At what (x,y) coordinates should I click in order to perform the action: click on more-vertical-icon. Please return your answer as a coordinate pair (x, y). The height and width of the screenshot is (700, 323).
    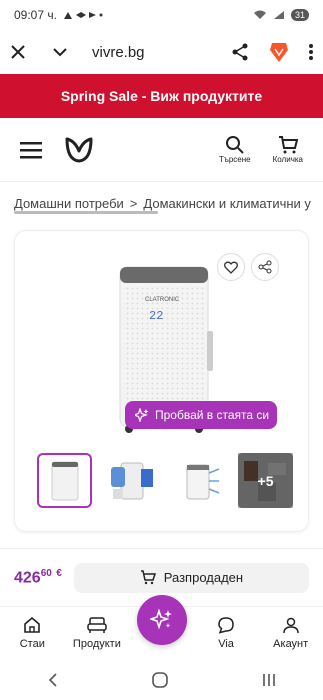
    Looking at the image, I should click on (311, 52).